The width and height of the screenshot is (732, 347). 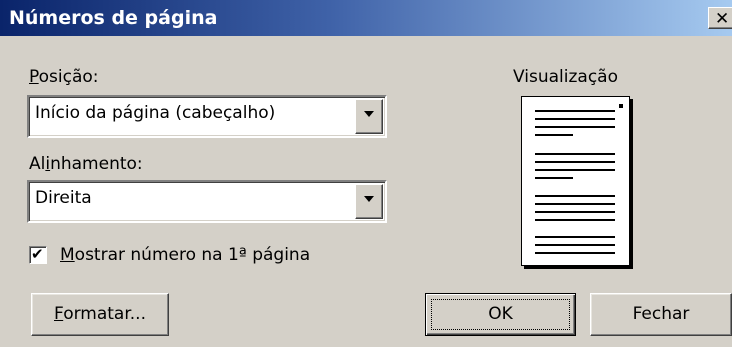 I want to click on show-first-page-checkbox: ✔, so click(x=38, y=254).